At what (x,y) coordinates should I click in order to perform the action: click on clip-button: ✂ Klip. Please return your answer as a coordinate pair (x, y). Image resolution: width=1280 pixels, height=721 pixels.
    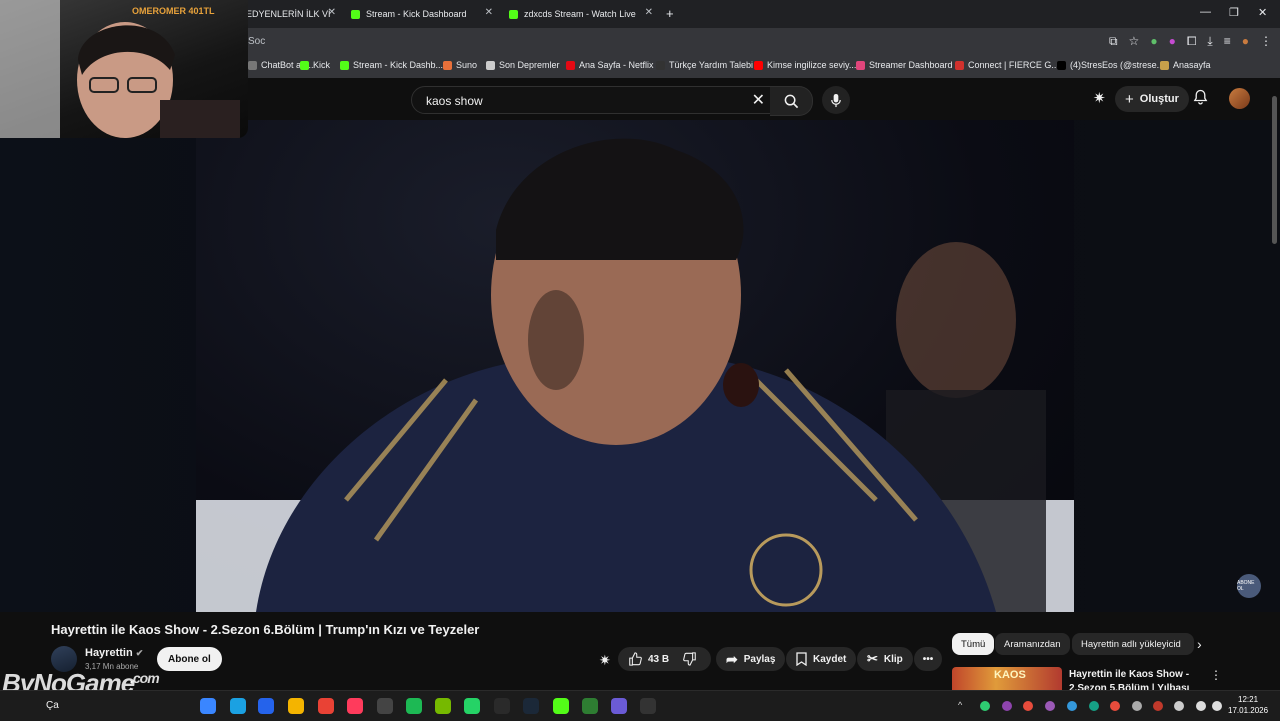
    Looking at the image, I should click on (885, 659).